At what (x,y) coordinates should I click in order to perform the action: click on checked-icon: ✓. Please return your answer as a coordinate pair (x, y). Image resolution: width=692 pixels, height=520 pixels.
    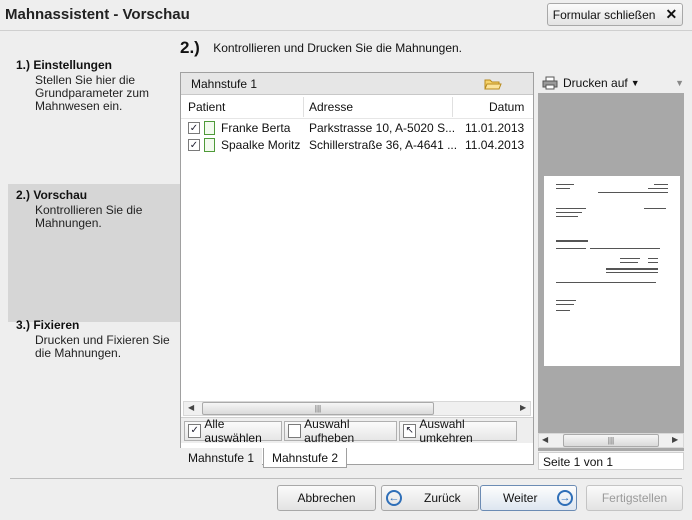
    Looking at the image, I should click on (195, 431).